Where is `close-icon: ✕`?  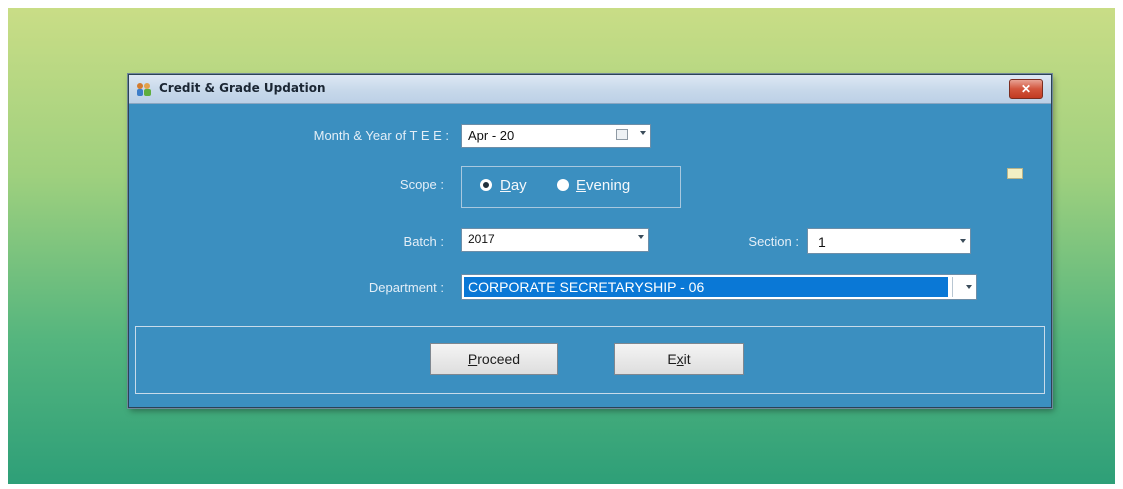 close-icon: ✕ is located at coordinates (1026, 89).